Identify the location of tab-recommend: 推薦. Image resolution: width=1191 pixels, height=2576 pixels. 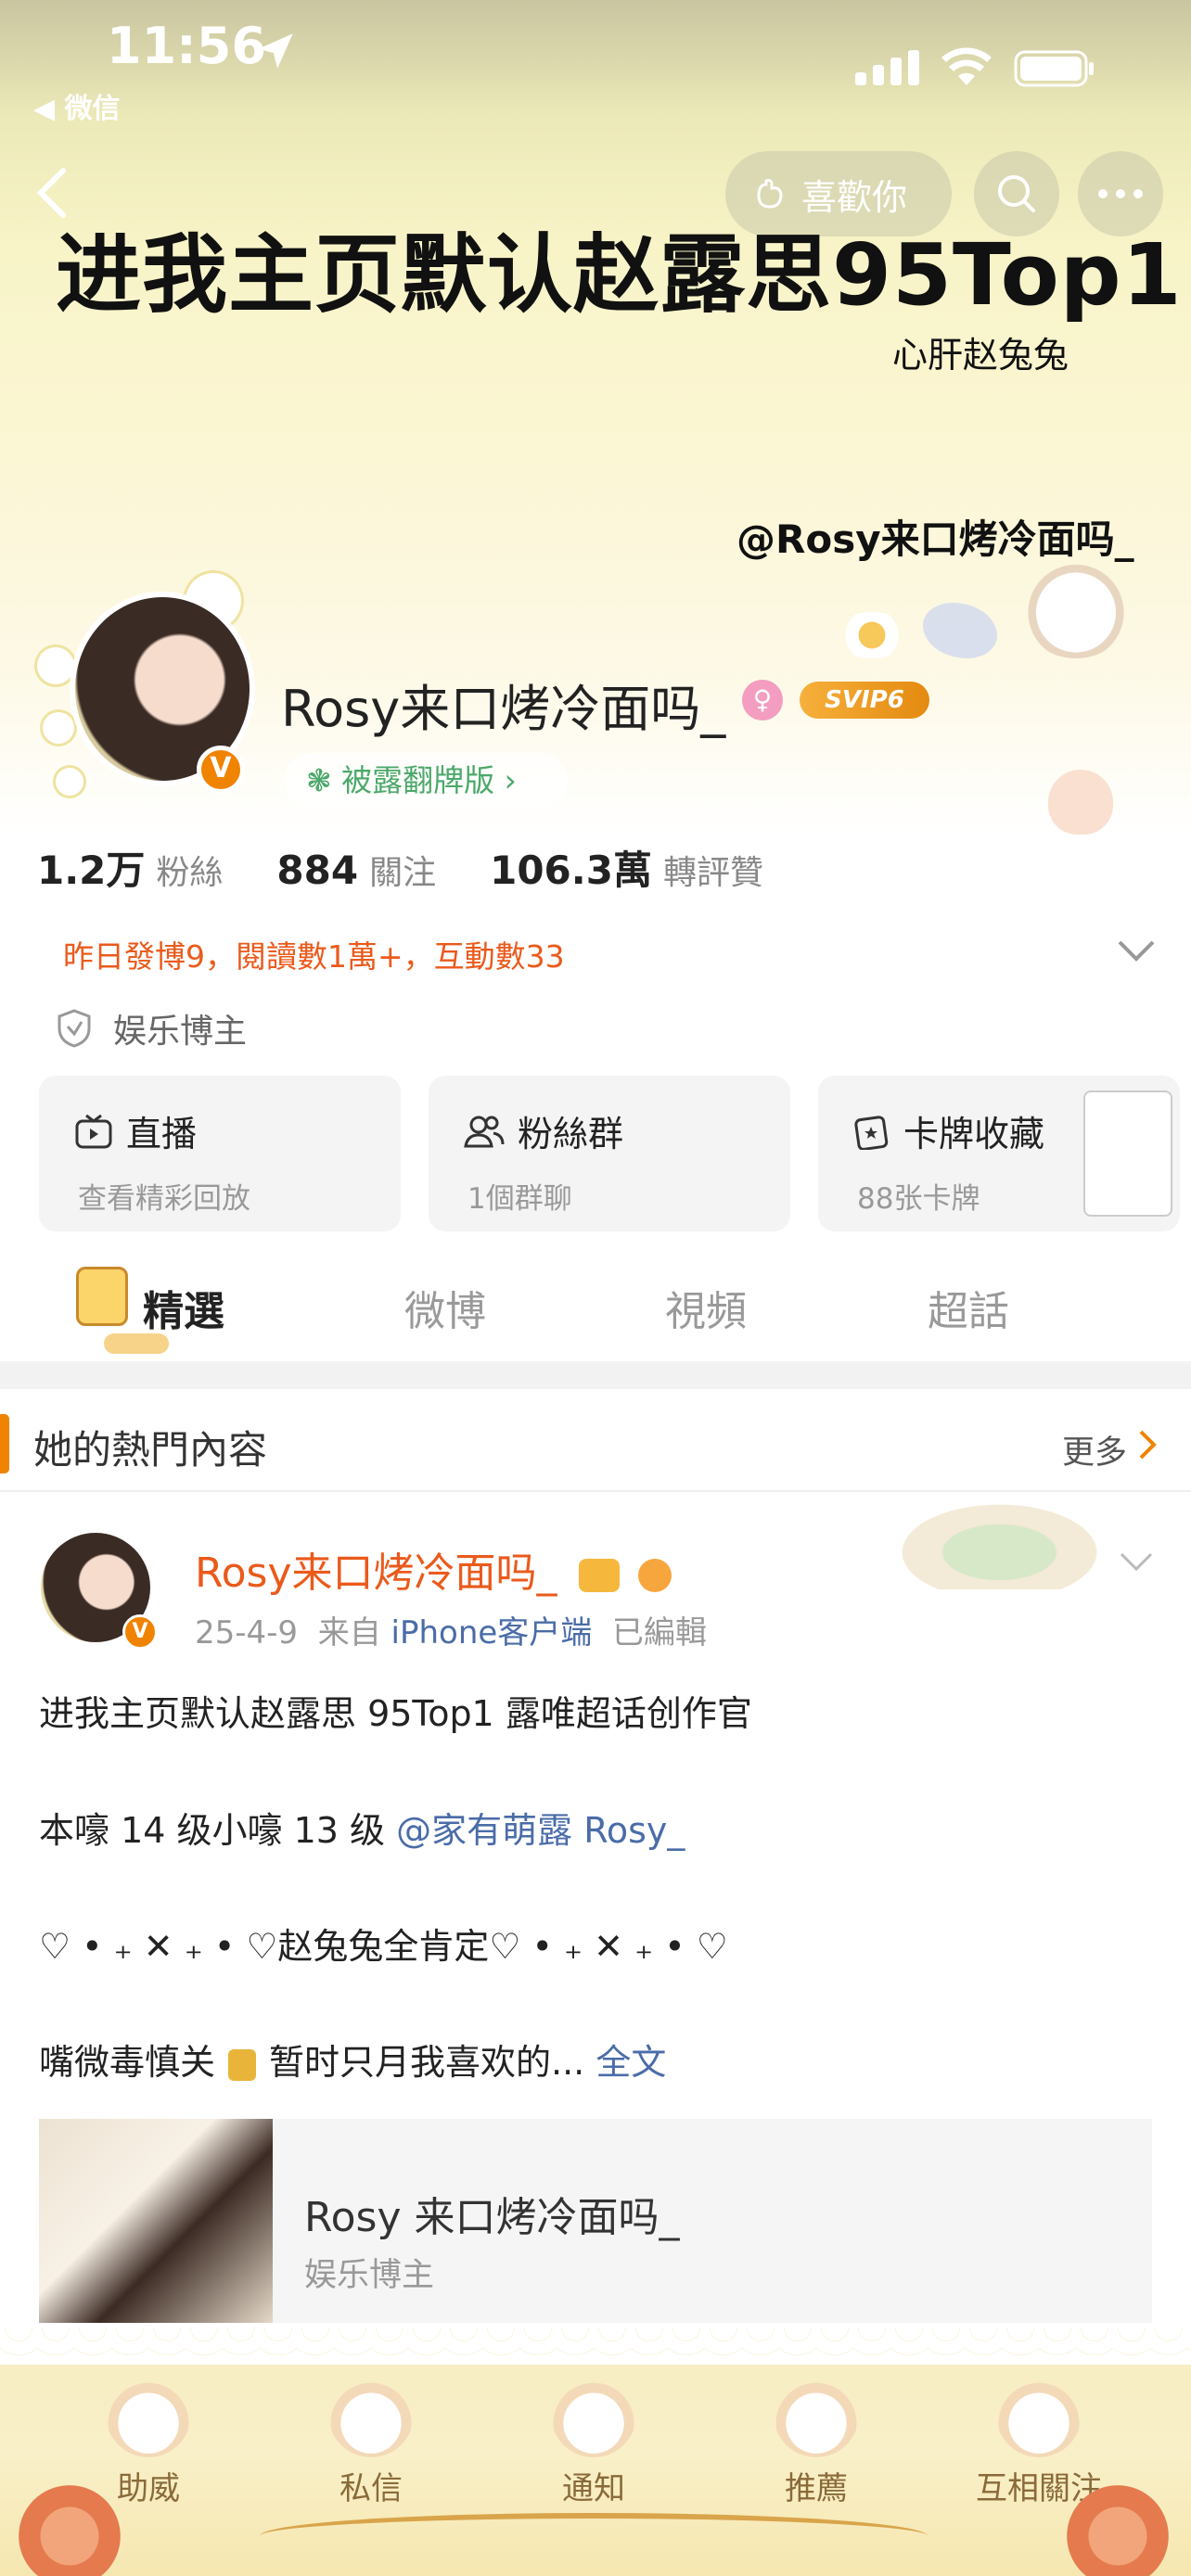
(816, 2440).